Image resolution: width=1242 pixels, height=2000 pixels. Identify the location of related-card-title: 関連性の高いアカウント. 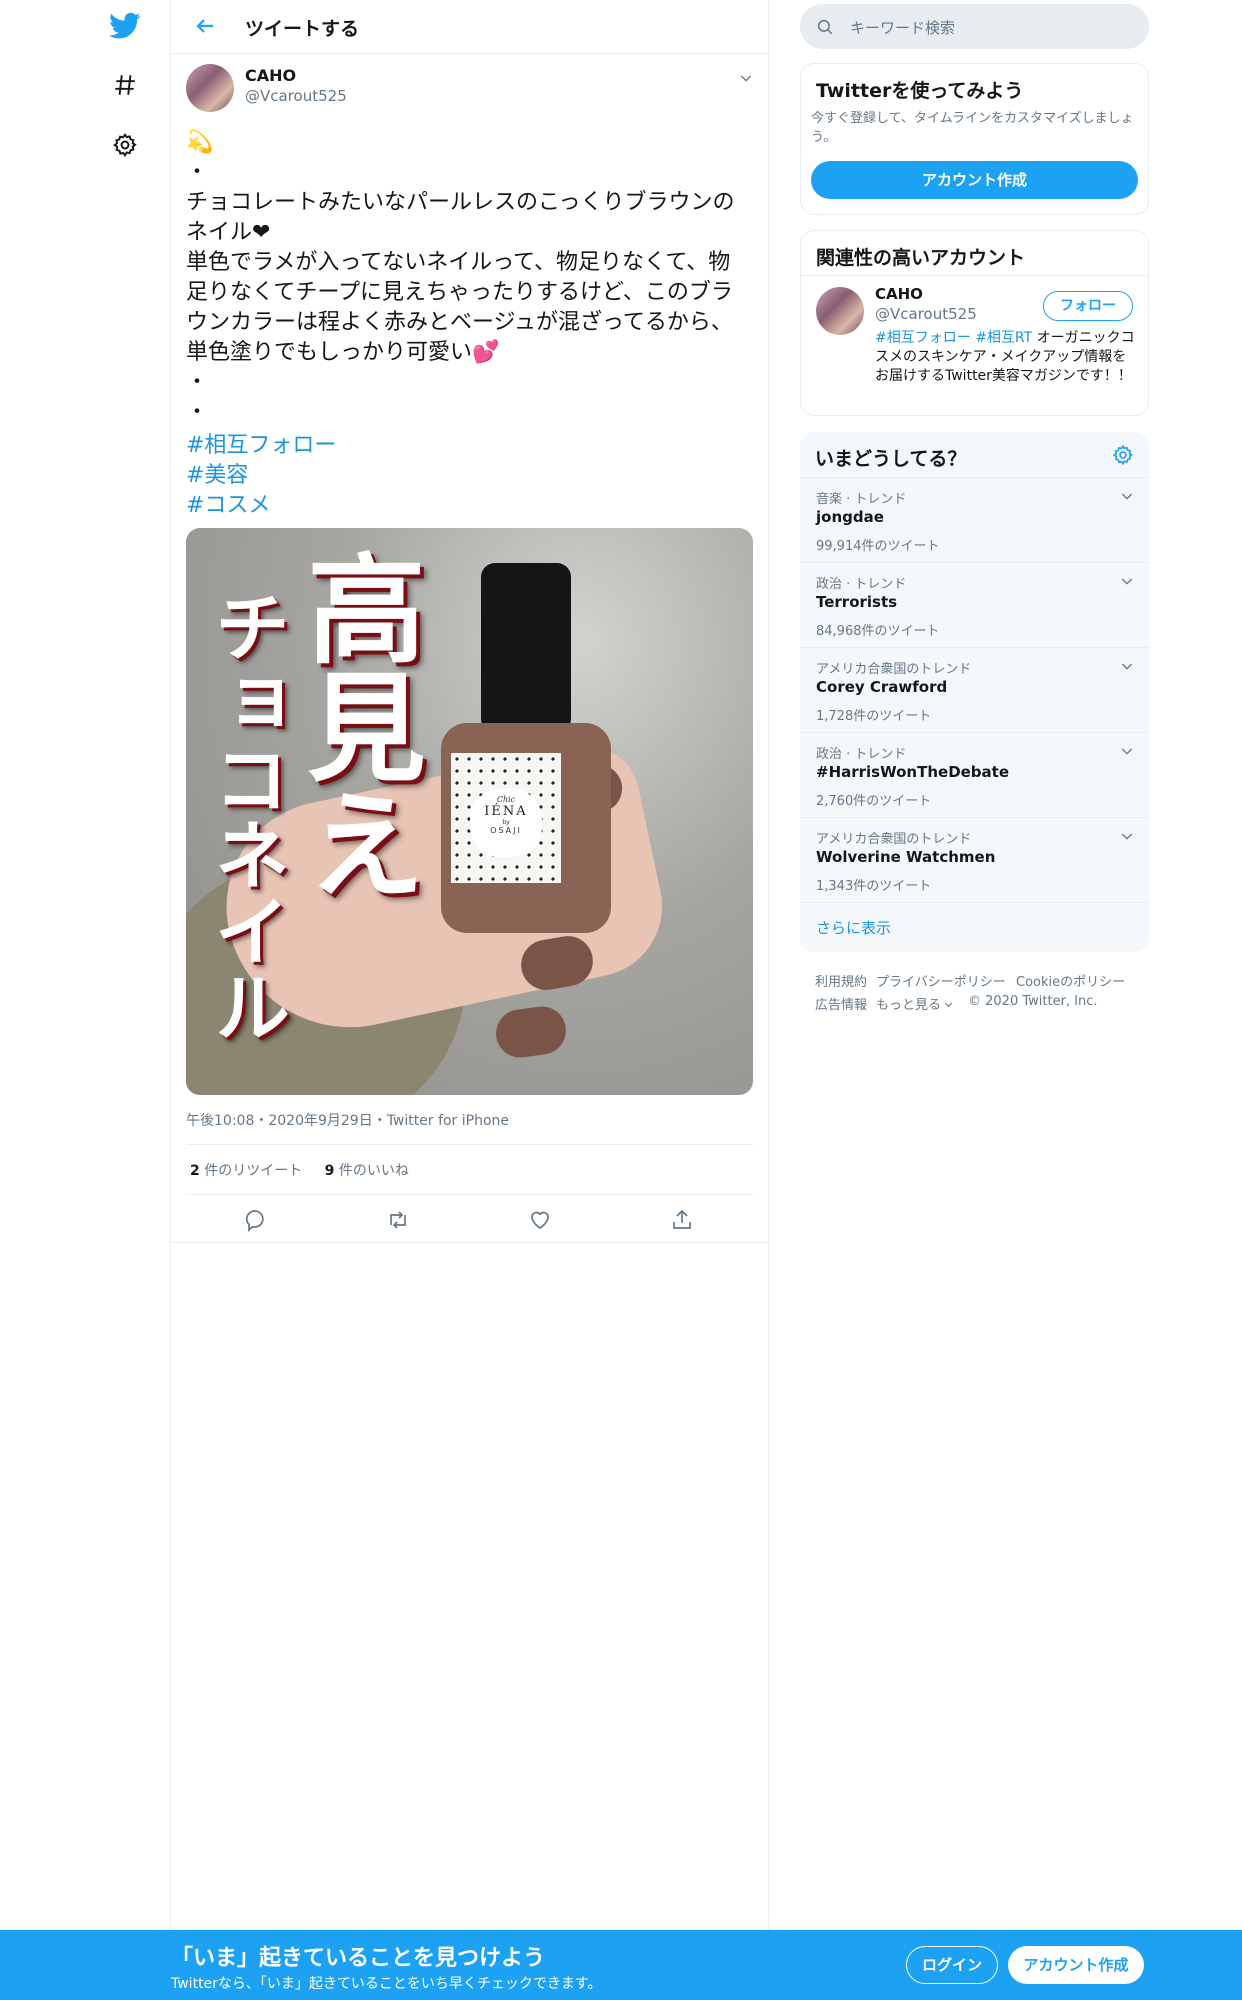
(921, 258).